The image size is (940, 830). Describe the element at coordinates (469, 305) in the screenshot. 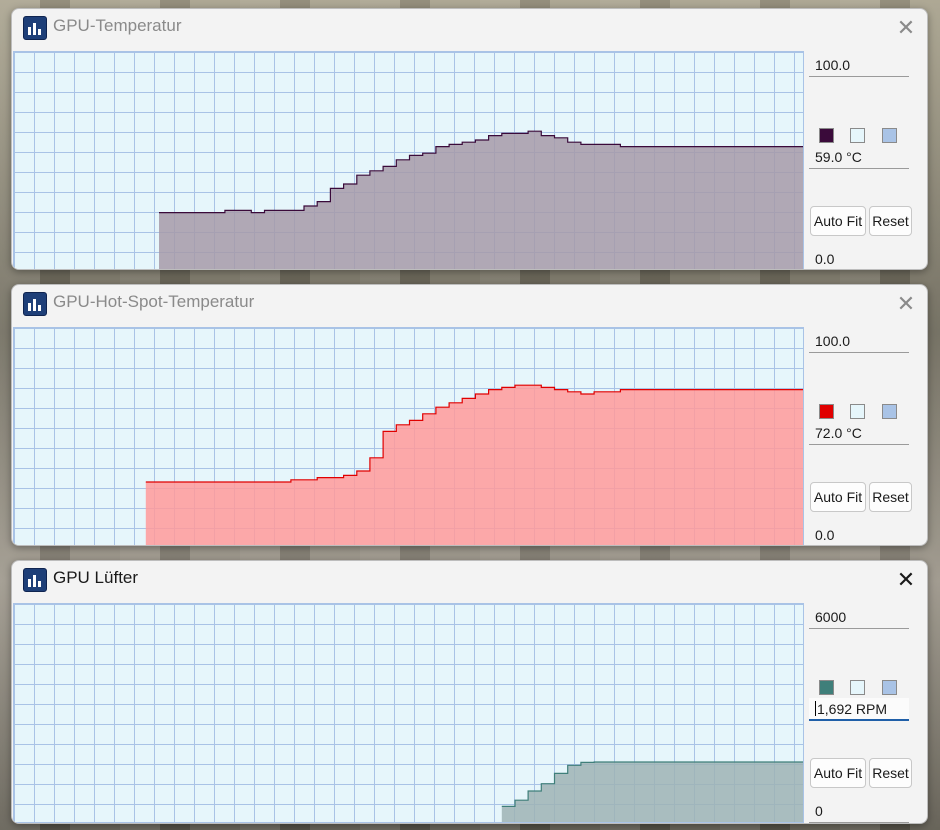

I see `title-bar: GPU-Hot-Spot-Temperatur ✕` at that location.